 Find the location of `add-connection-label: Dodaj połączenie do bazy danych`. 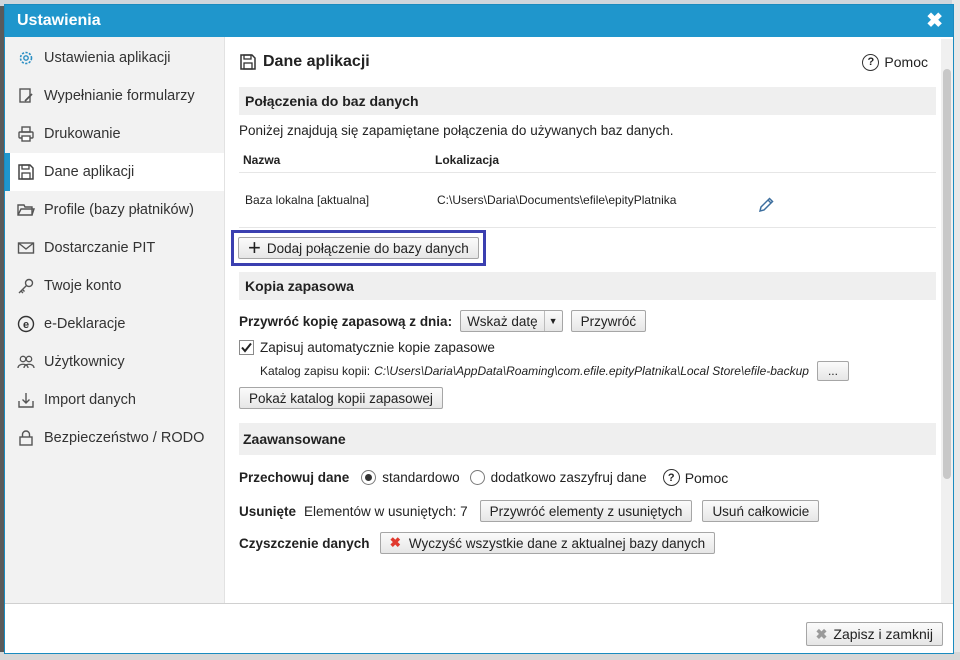

add-connection-label: Dodaj połączenie do bazy danych is located at coordinates (367, 248).